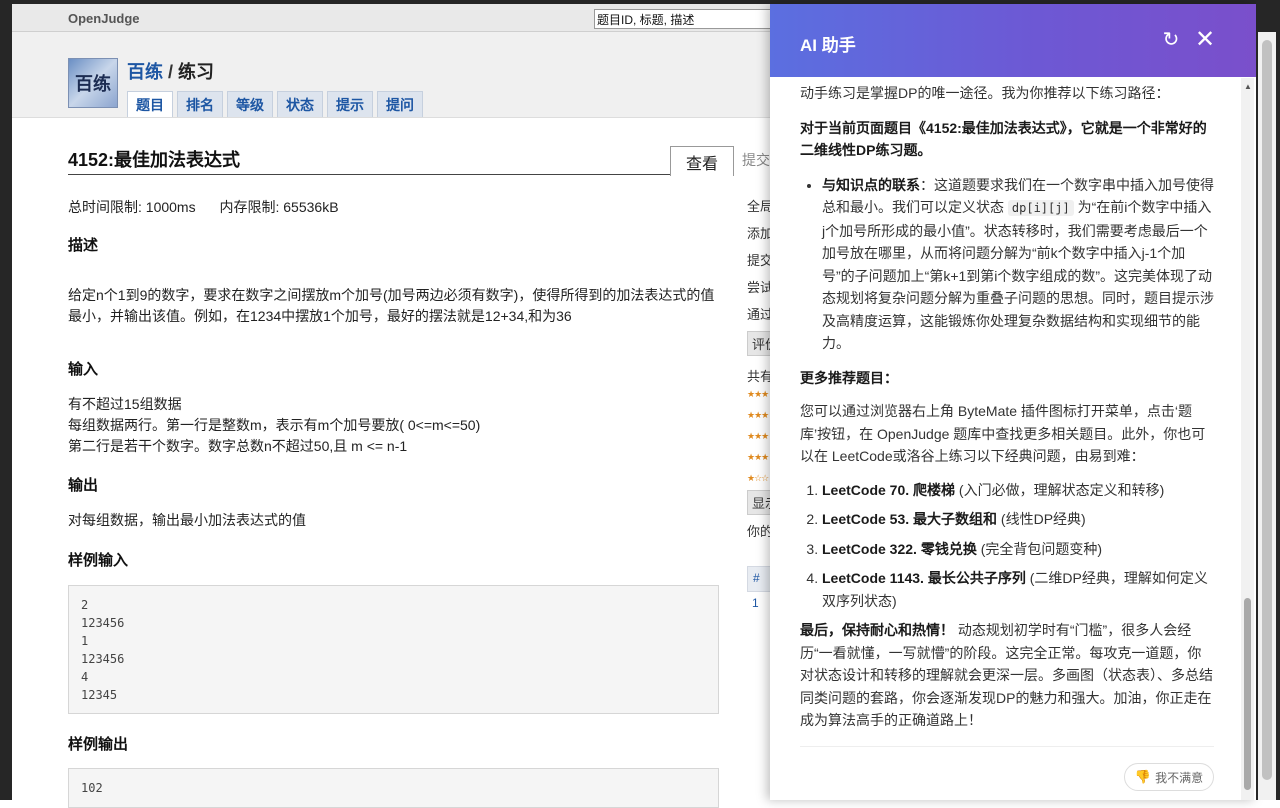 The height and width of the screenshot is (808, 1280). I want to click on logo-text: 百练, so click(93, 84).